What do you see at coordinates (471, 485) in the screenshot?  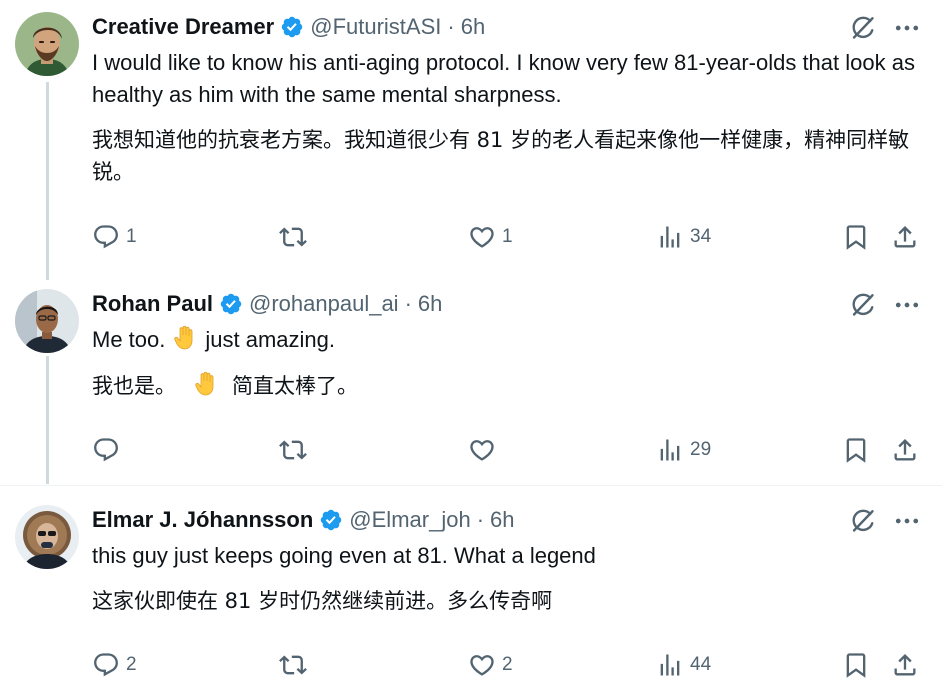 I see `tweet-divider` at bounding box center [471, 485].